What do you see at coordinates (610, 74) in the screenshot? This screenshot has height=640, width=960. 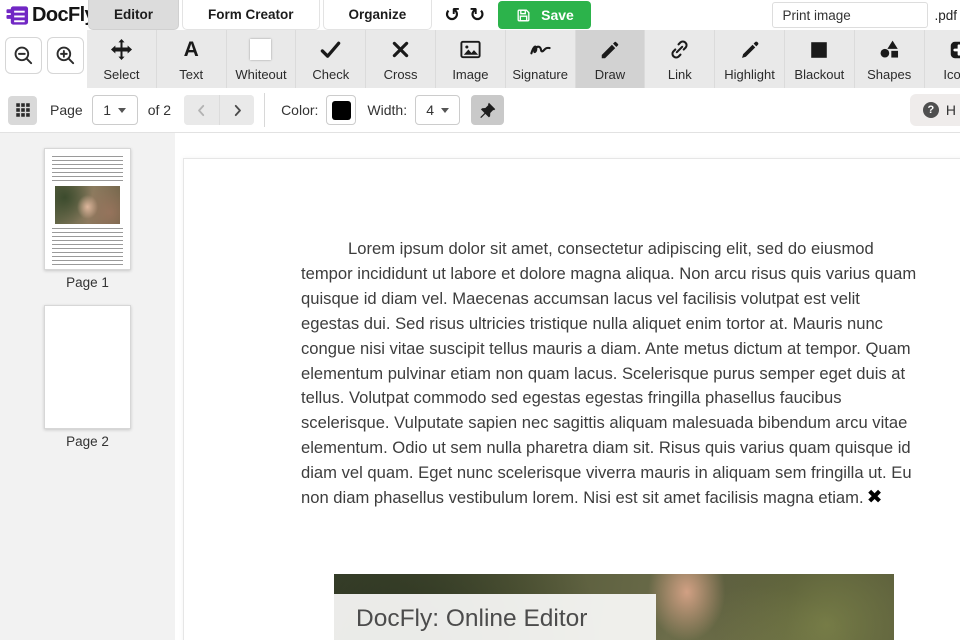 I see `tool-label: Draw` at bounding box center [610, 74].